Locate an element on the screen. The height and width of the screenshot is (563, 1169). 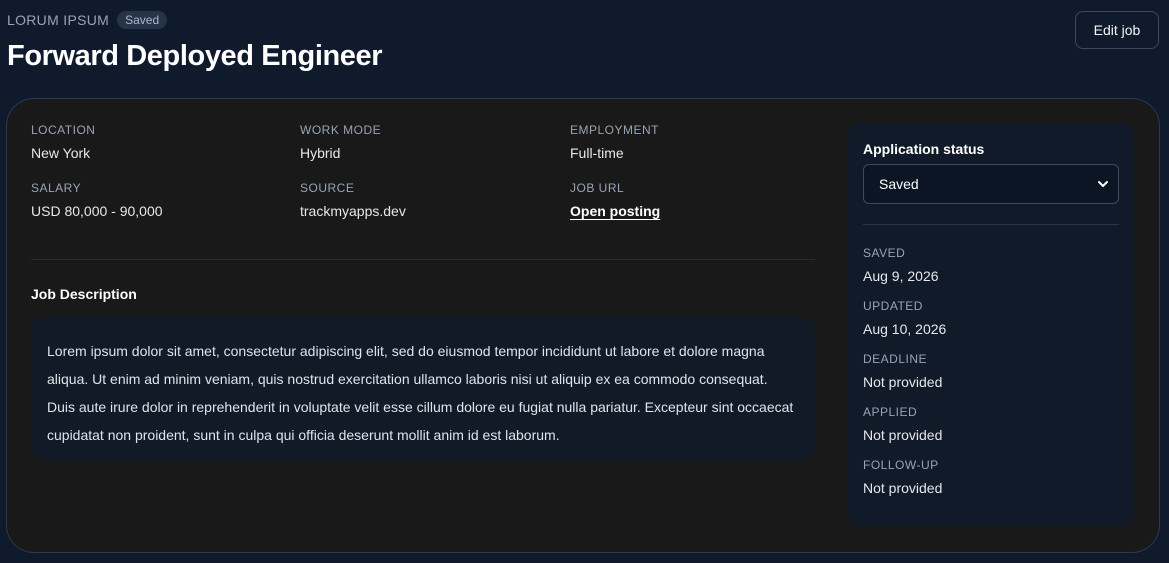
work-mode-value: Hybrid is located at coordinates (320, 153).